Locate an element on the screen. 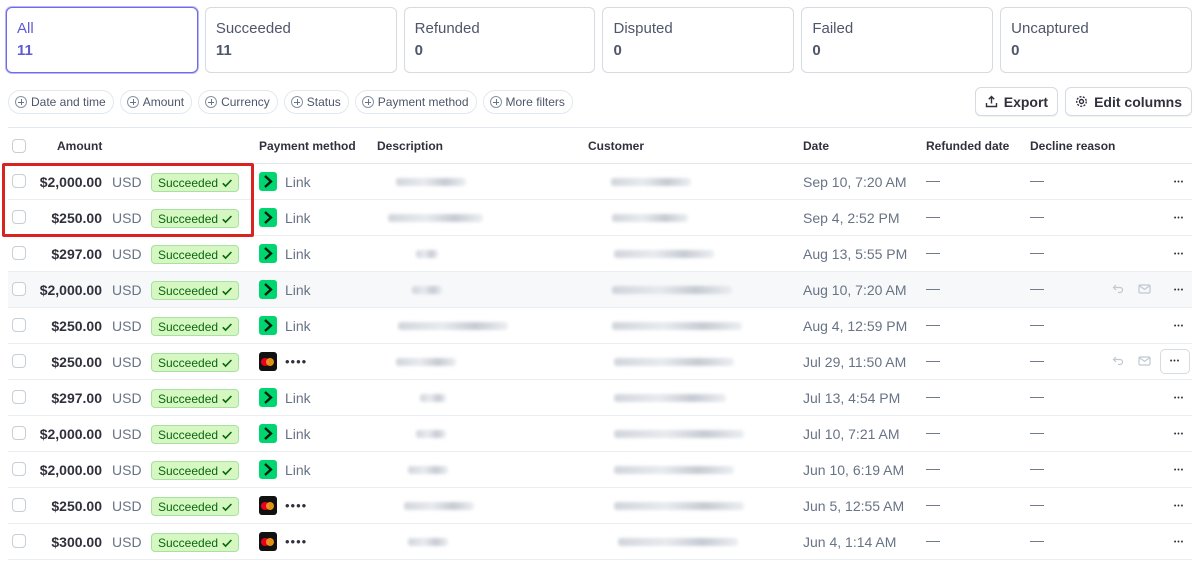  column-header-amount: Amount is located at coordinates (79, 146).